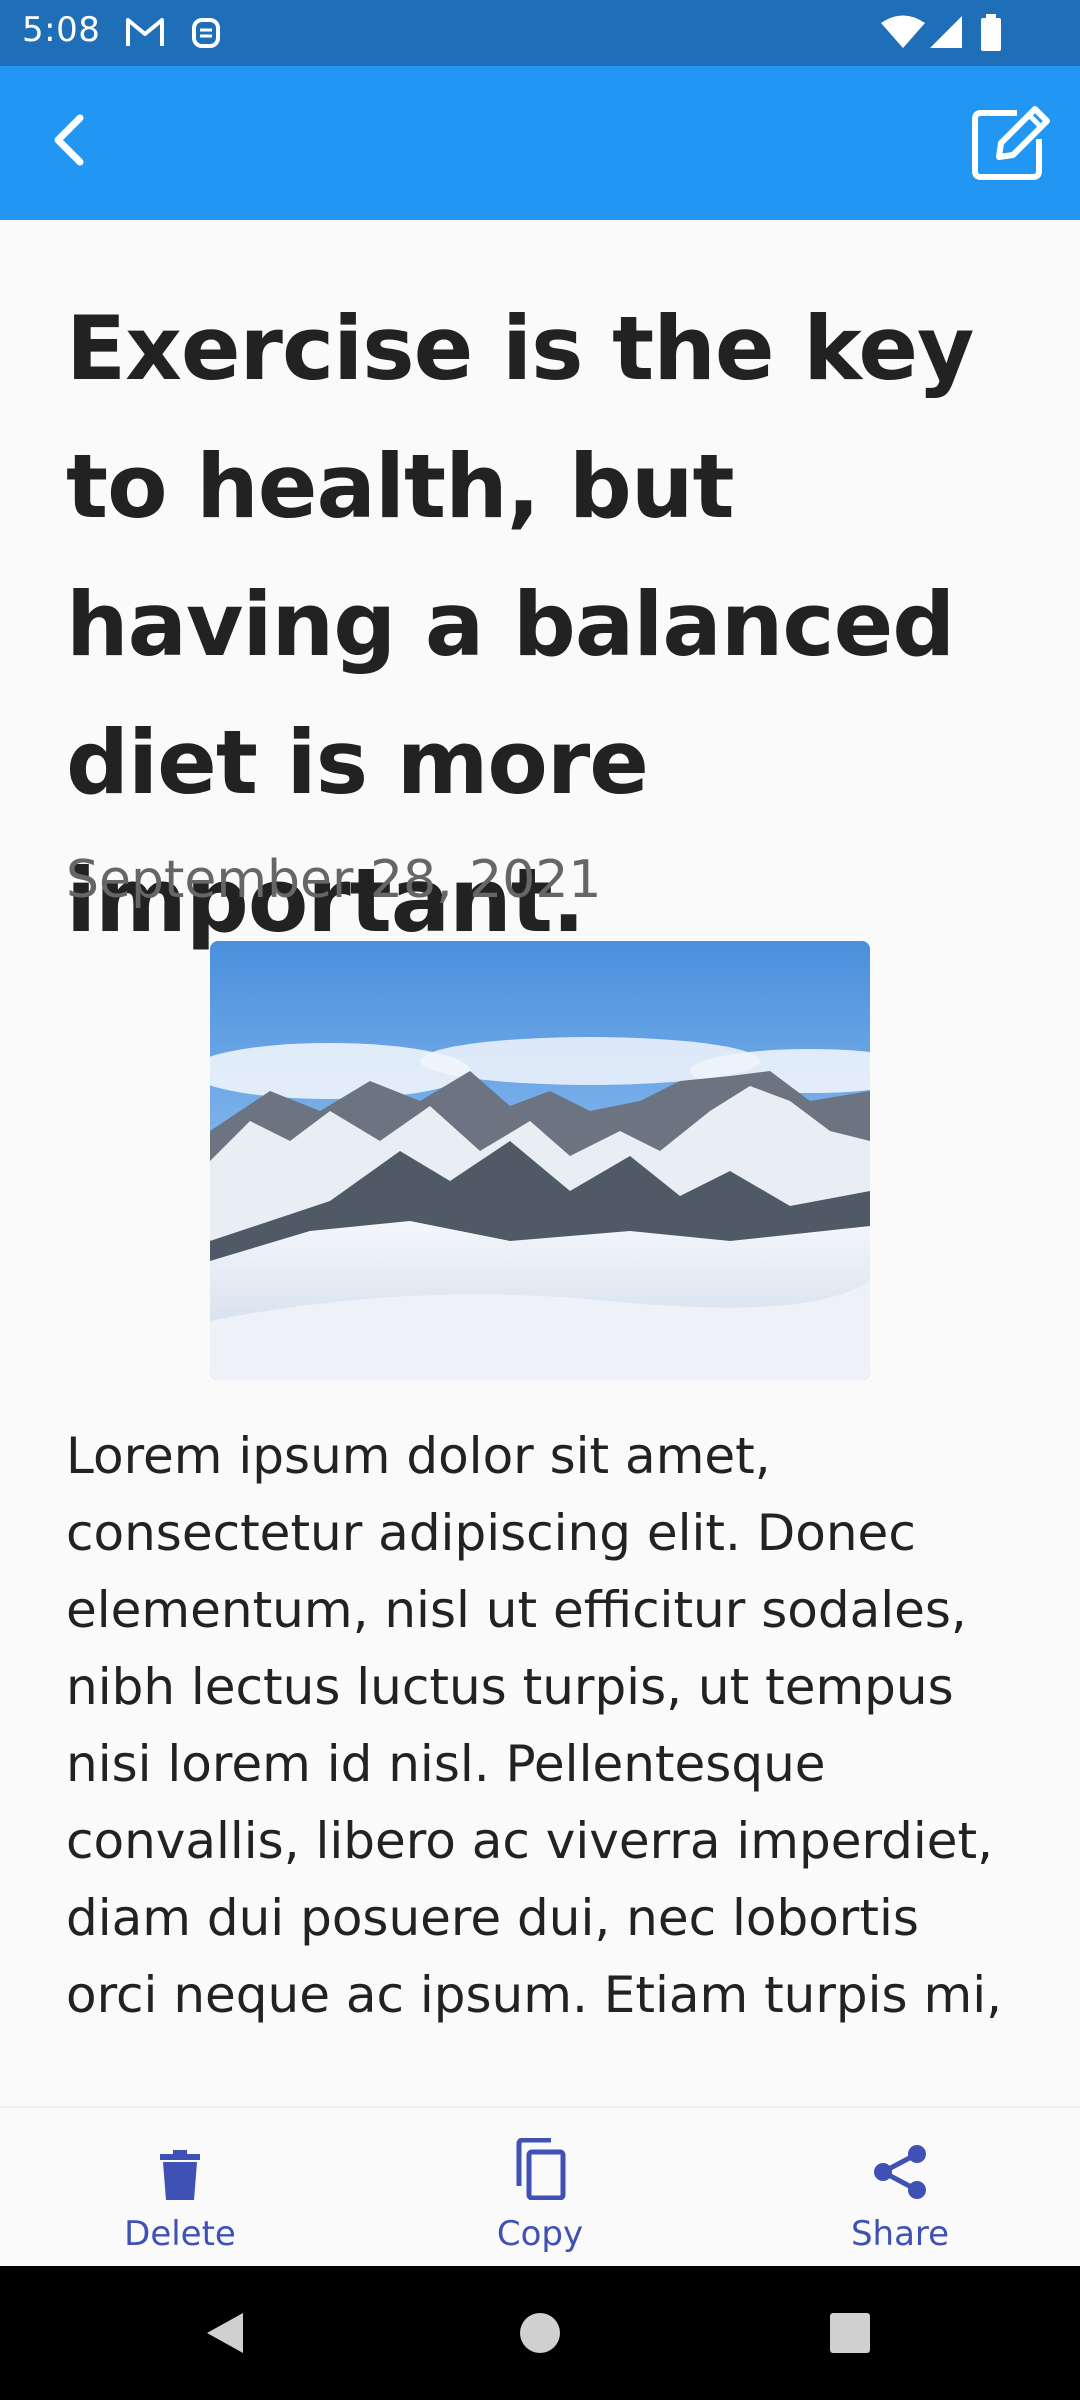  I want to click on share-button: Share, so click(900, 2188).